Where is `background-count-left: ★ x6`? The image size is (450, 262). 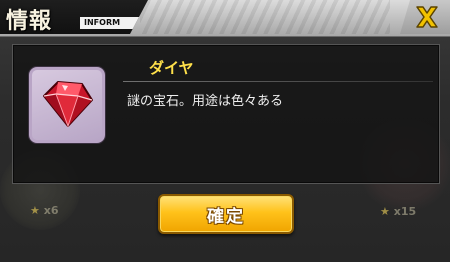
background-count-left: ★ x6 is located at coordinates (44, 210).